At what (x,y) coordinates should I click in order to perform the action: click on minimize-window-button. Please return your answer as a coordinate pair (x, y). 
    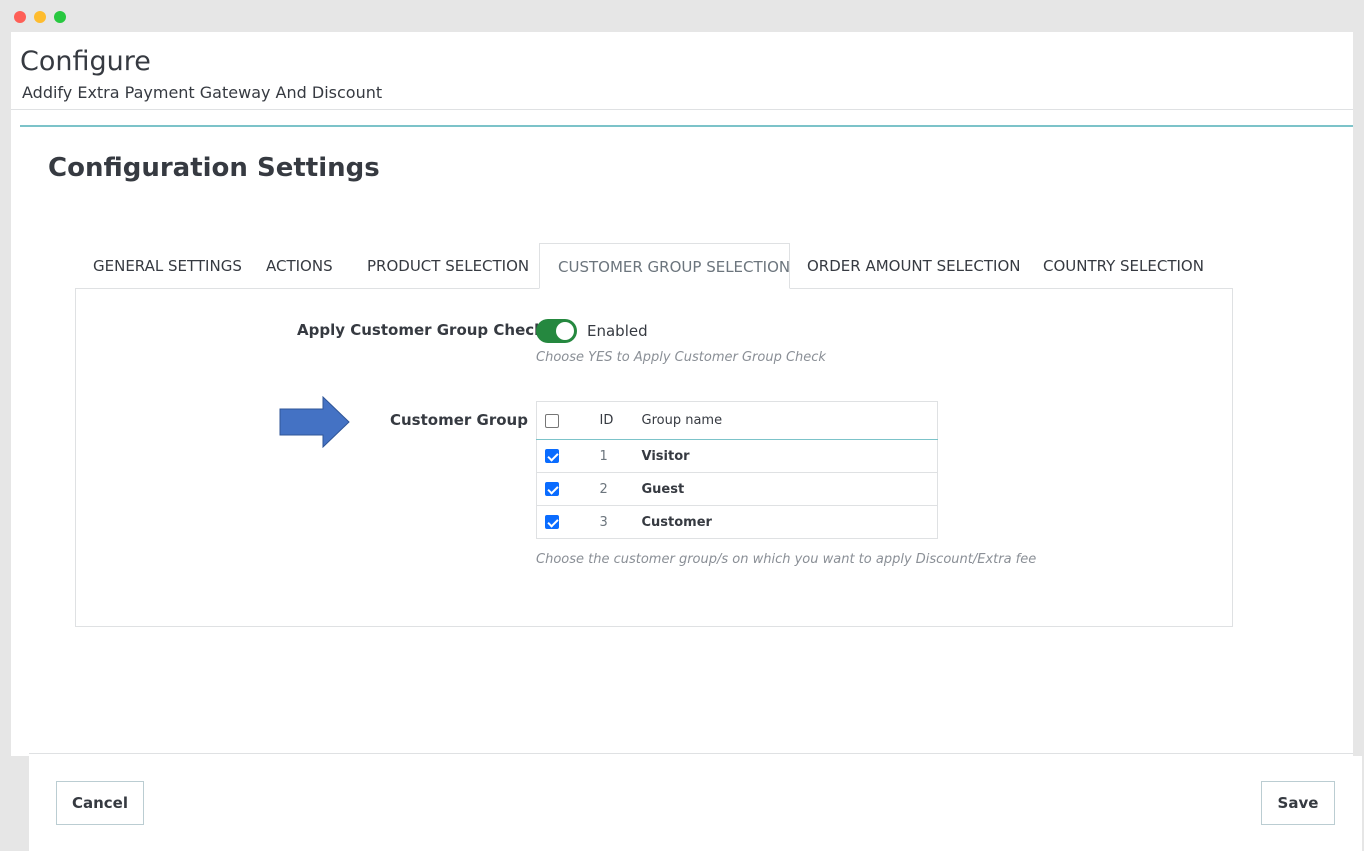
    Looking at the image, I should click on (40, 17).